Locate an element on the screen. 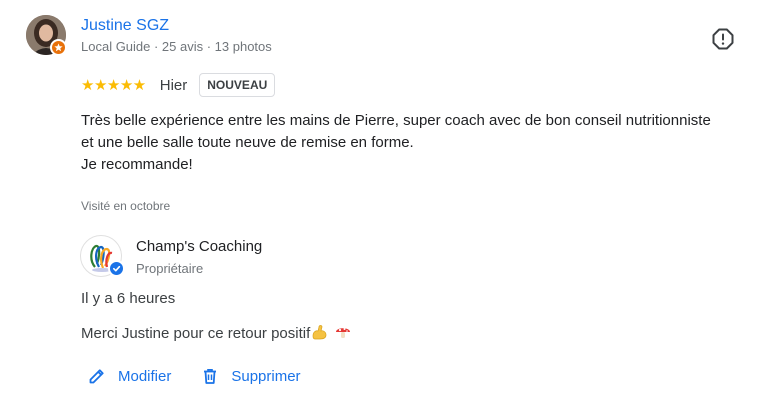 This screenshot has height=409, width=768. reply-text: Merci Justine pour ce retour positif is located at coordinates (216, 334).